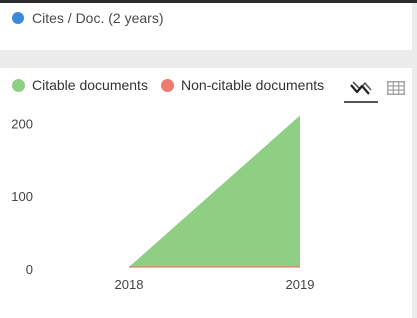  Describe the element at coordinates (22, 196) in the screenshot. I see `y-tick-label: 100` at that location.